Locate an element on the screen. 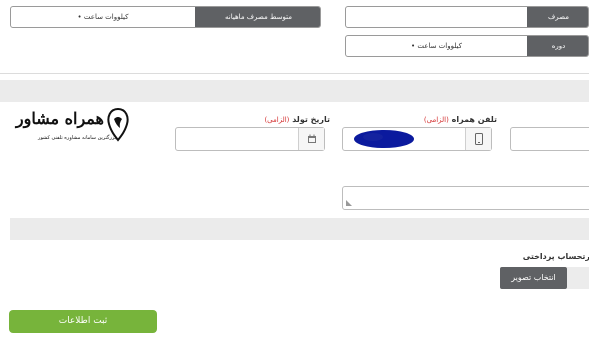  submit-button: ثبت اطلاعات is located at coordinates (83, 321).